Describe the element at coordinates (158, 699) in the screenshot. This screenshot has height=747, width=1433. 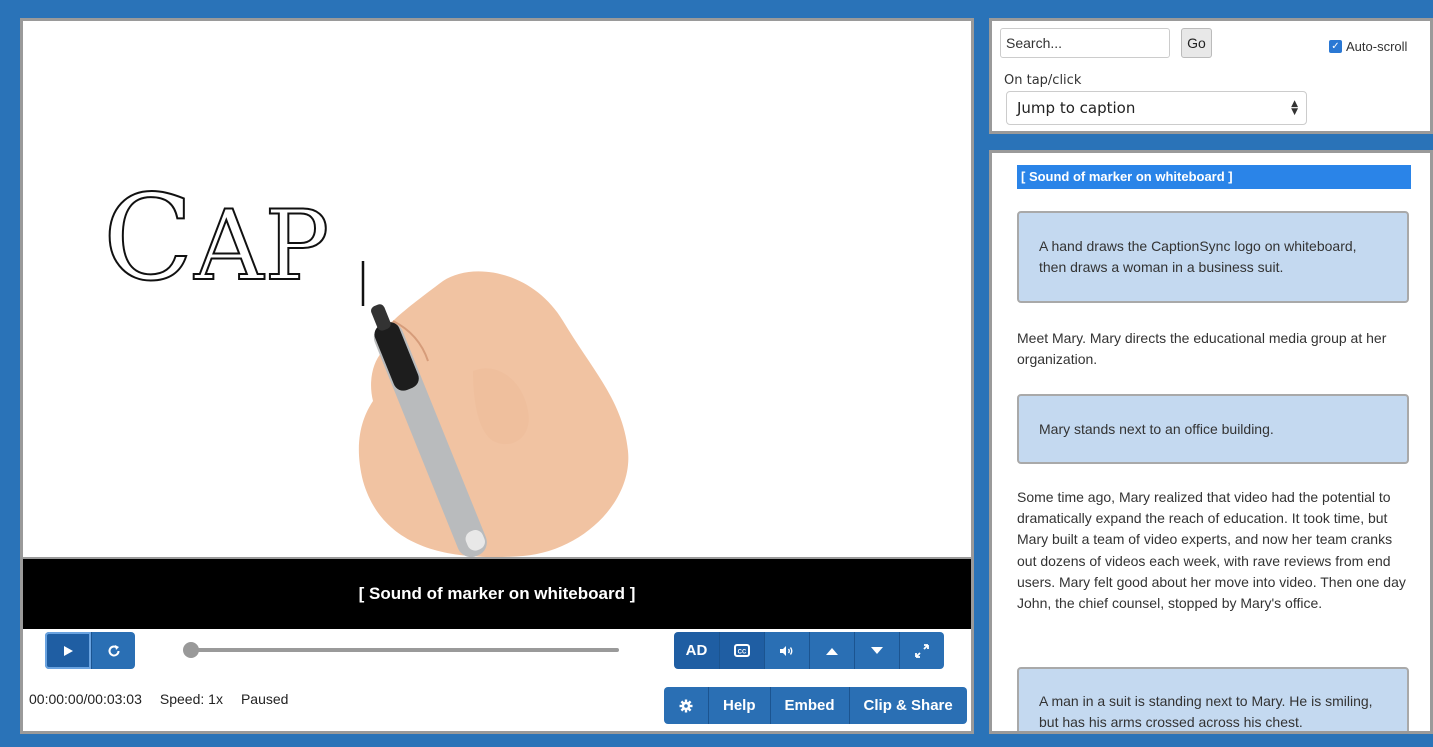
I see `playback-status: 00:00:00/00:03:03 Speed: 1x Paused` at that location.